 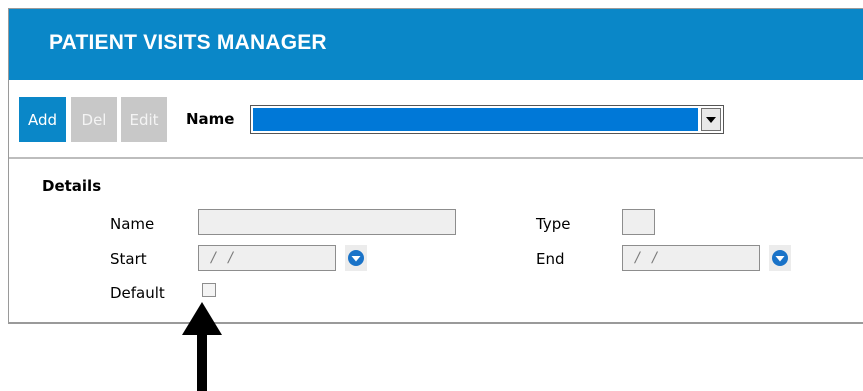 What do you see at coordinates (209, 290) in the screenshot?
I see `default-checkbox` at bounding box center [209, 290].